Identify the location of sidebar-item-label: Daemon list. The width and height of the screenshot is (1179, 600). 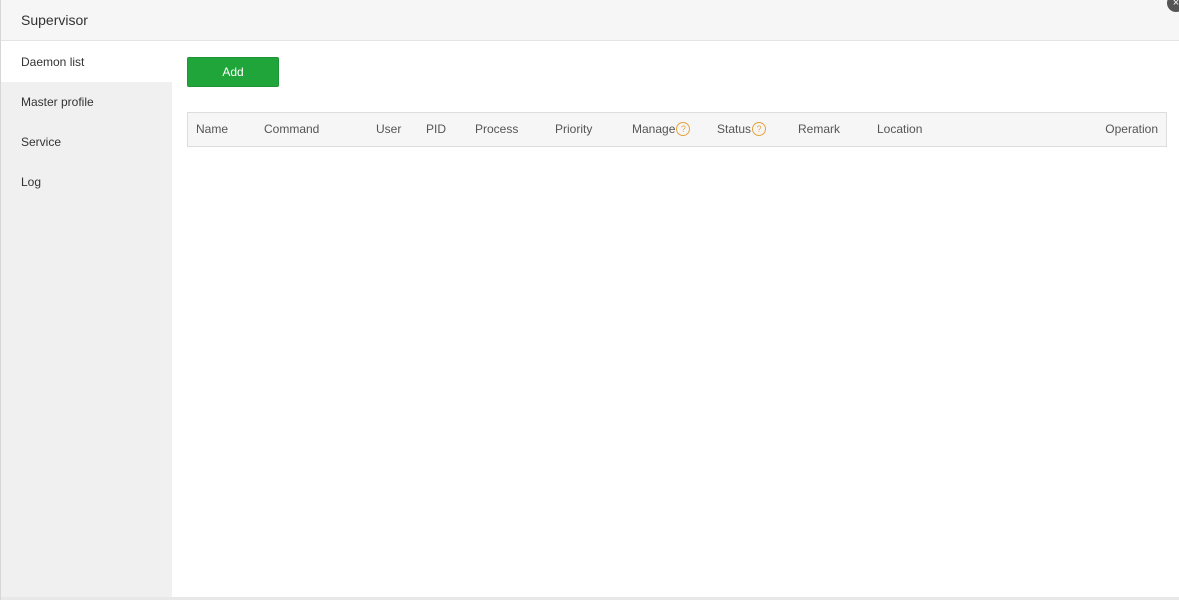
(53, 62).